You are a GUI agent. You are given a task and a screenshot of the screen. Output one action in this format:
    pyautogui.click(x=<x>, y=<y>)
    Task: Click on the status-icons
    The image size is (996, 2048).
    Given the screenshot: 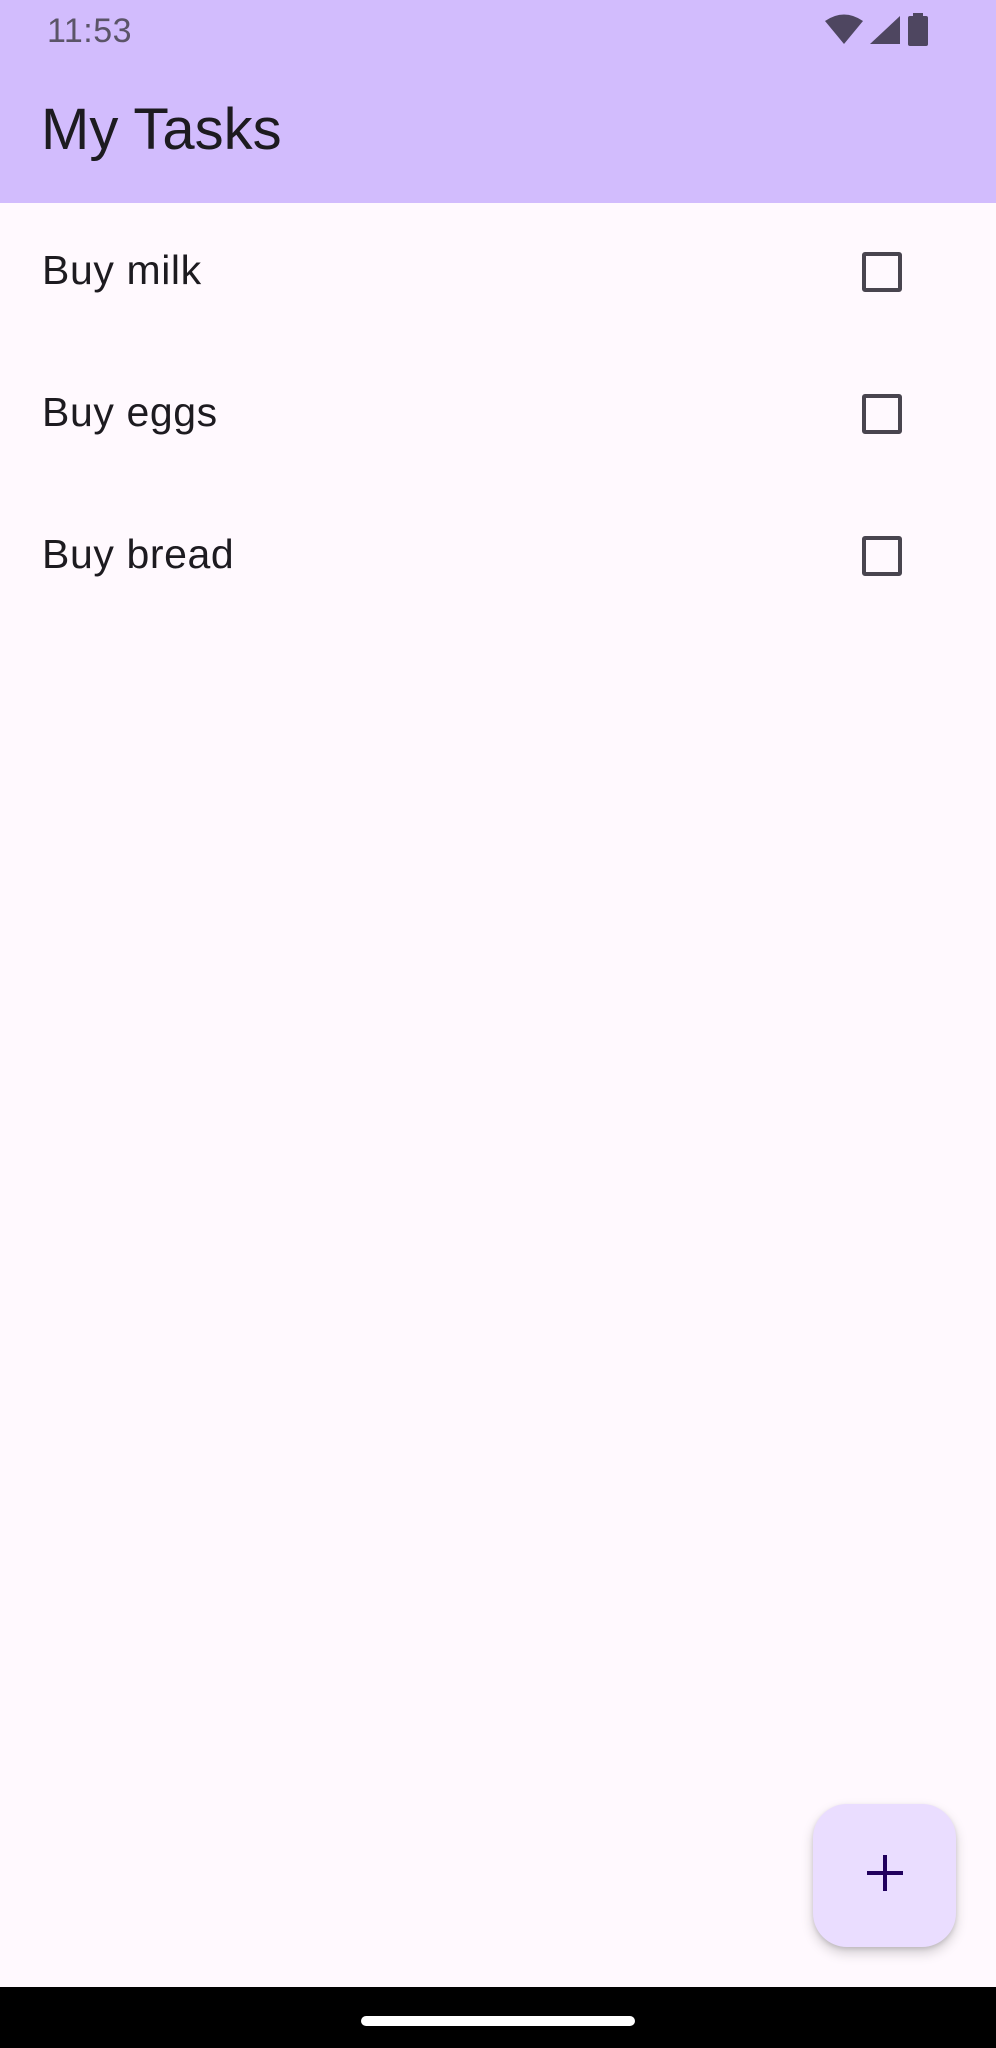 What is the action you would take?
    pyautogui.click(x=877, y=32)
    